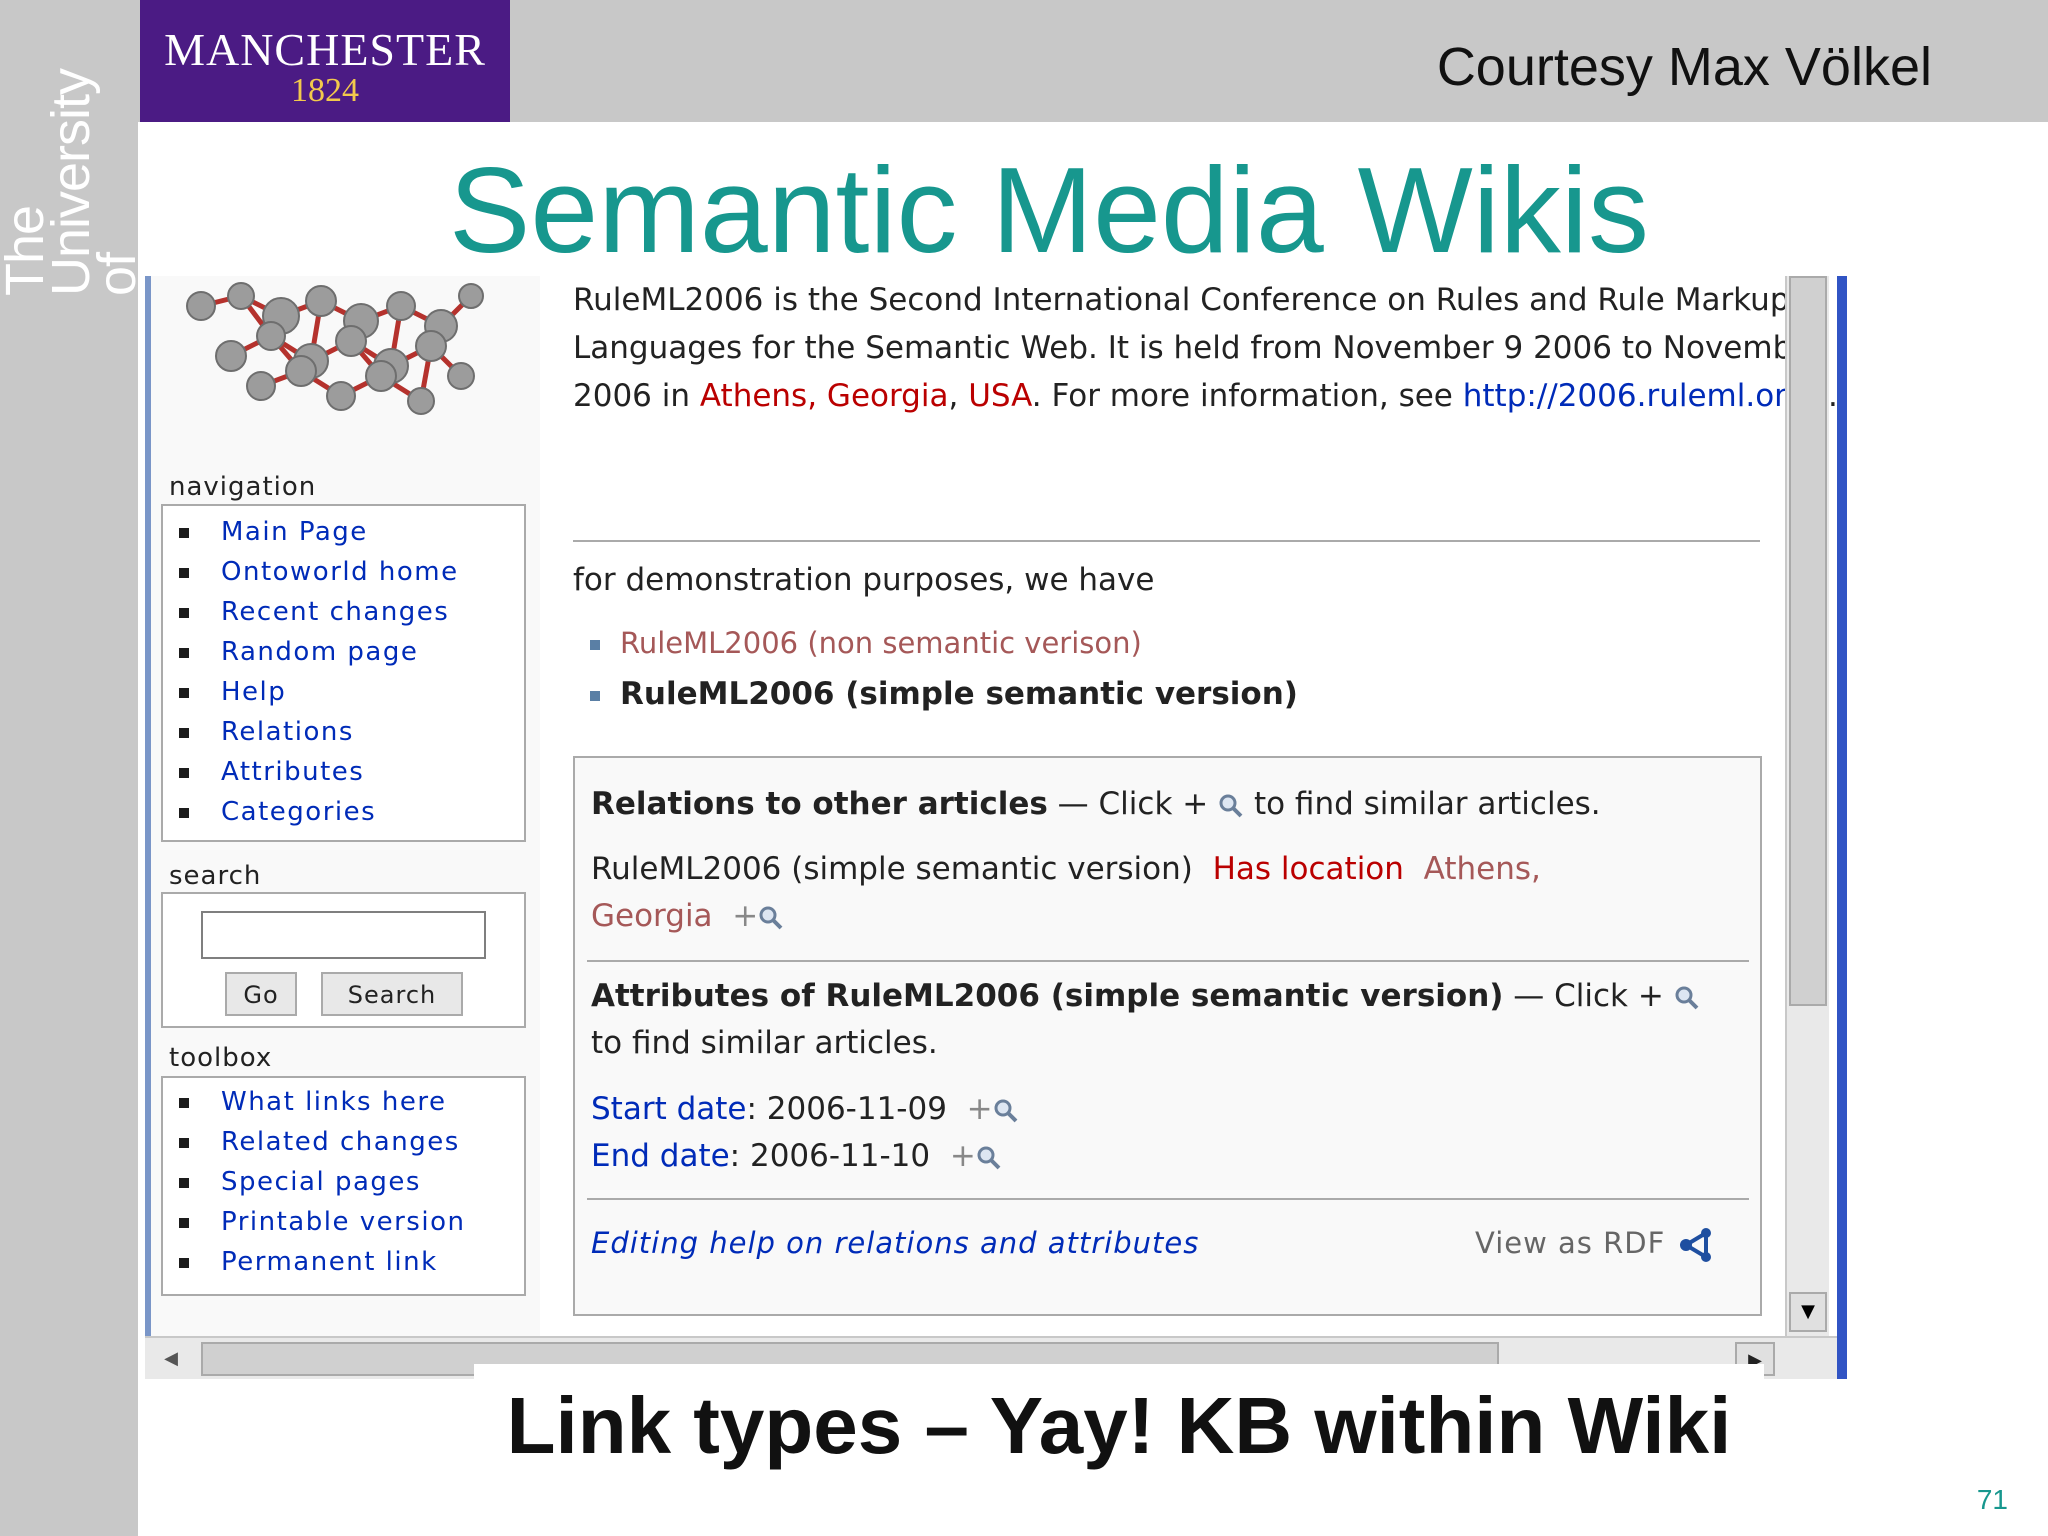  I want to click on navigation-item: Categories, so click(343, 812).